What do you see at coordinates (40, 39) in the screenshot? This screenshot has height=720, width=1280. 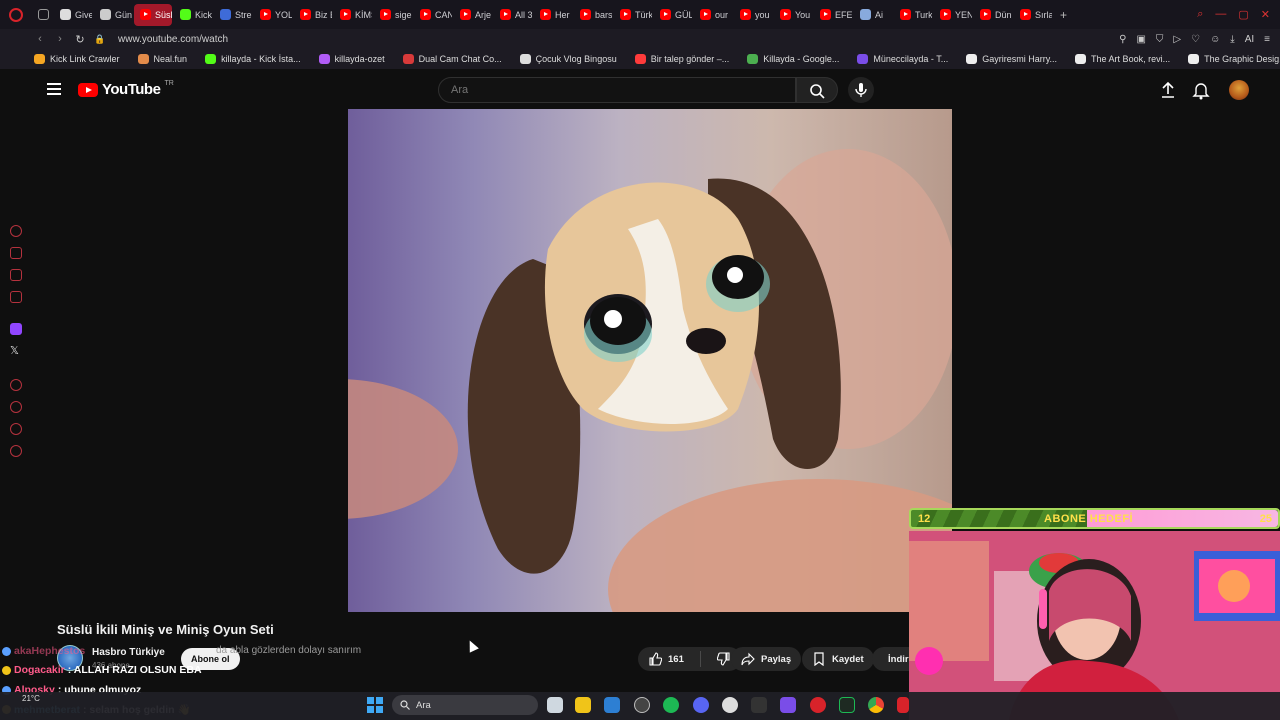 I see `back-icon: ‹` at bounding box center [40, 39].